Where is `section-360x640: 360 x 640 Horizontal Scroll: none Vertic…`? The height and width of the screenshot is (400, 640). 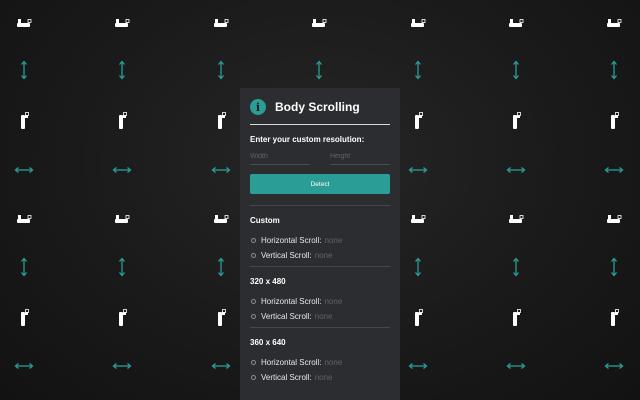 section-360x640: 360 x 640 Horizontal Scroll: none Vertic… is located at coordinates (320, 360).